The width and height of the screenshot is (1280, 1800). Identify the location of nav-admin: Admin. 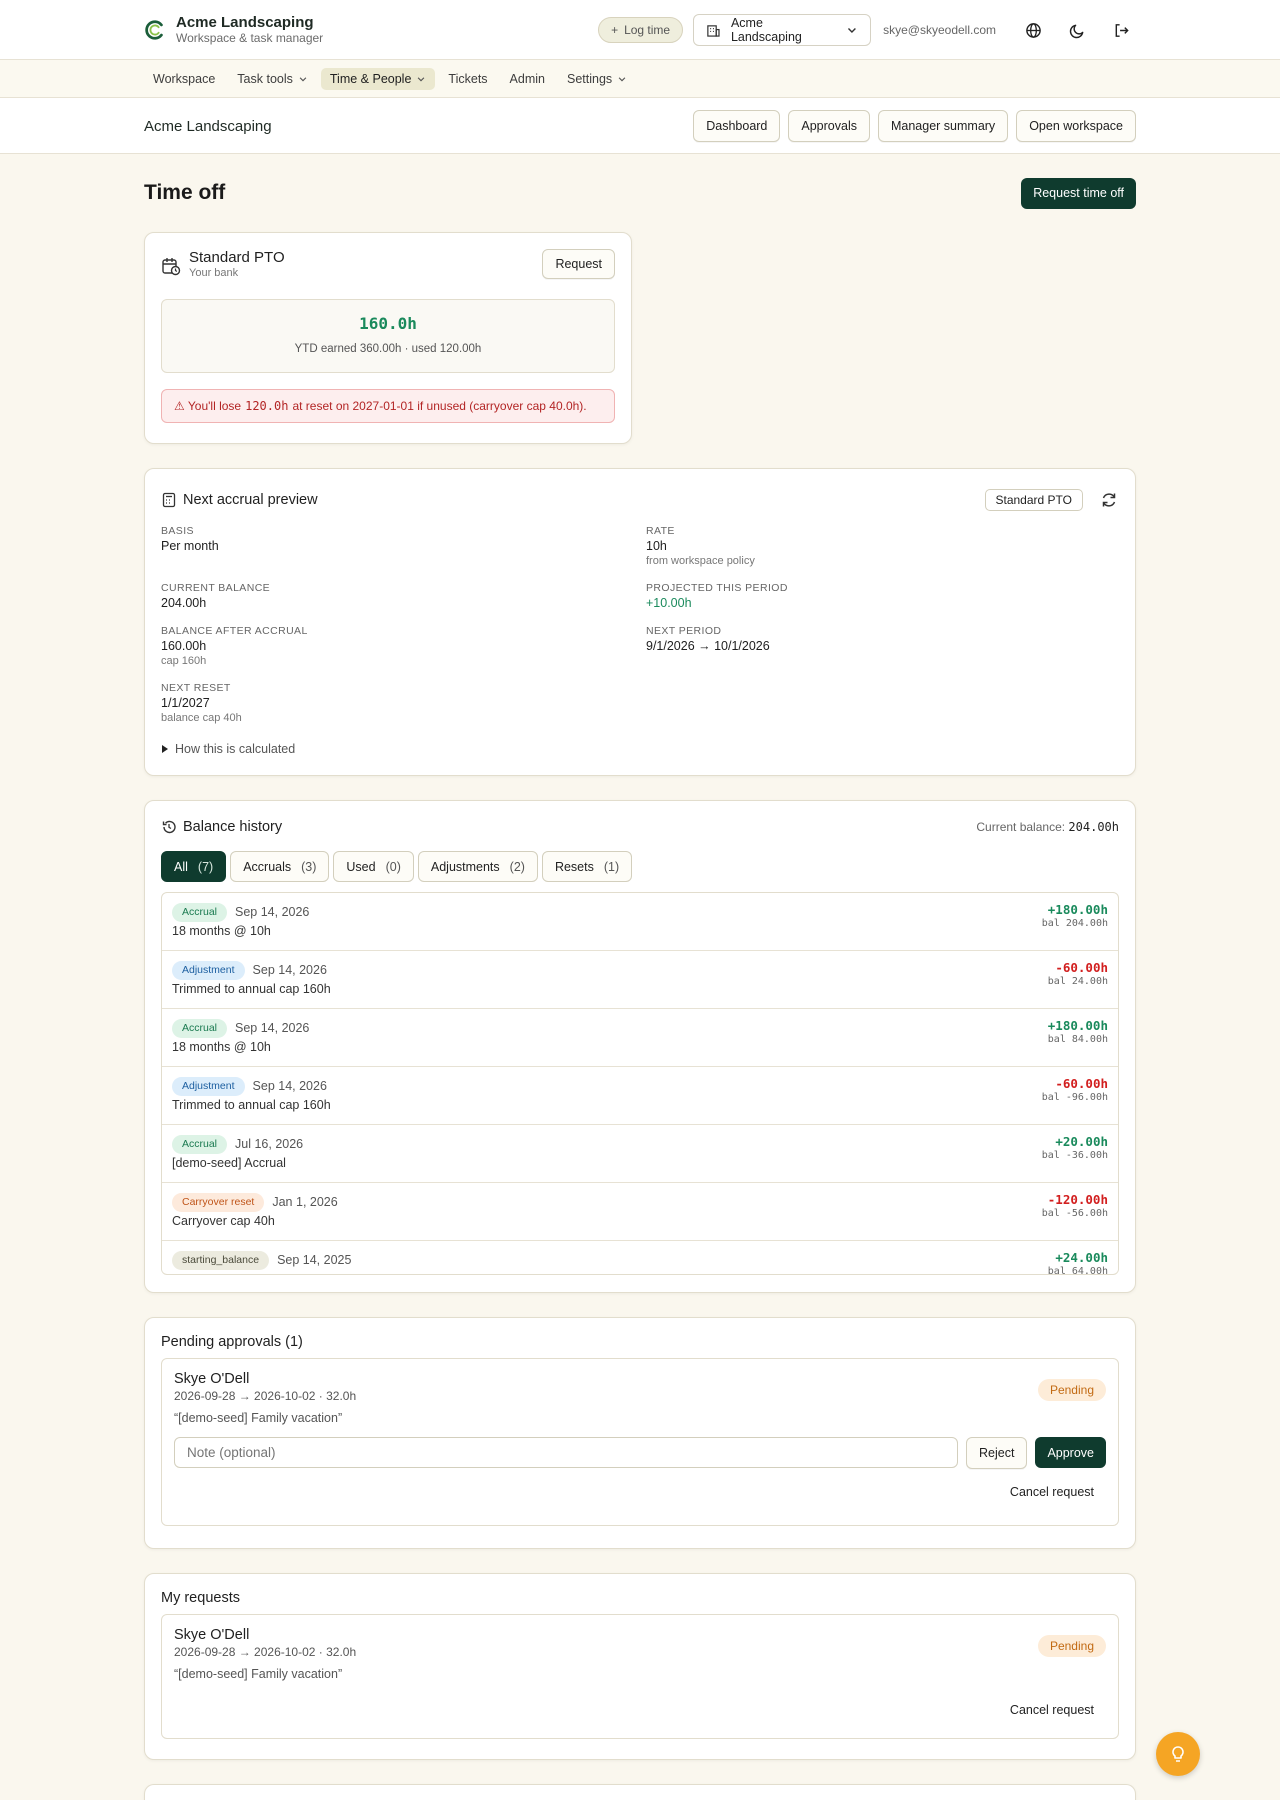
(527, 79).